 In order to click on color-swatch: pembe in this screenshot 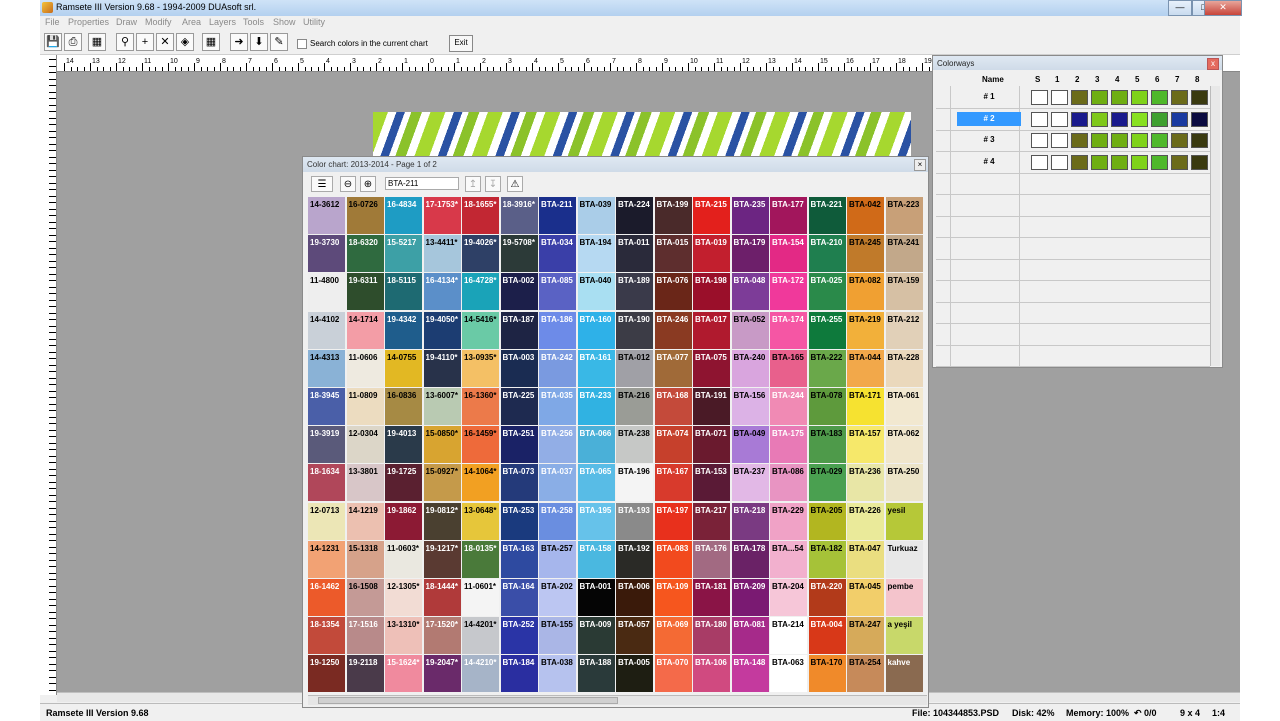, I will do `click(904, 597)`.